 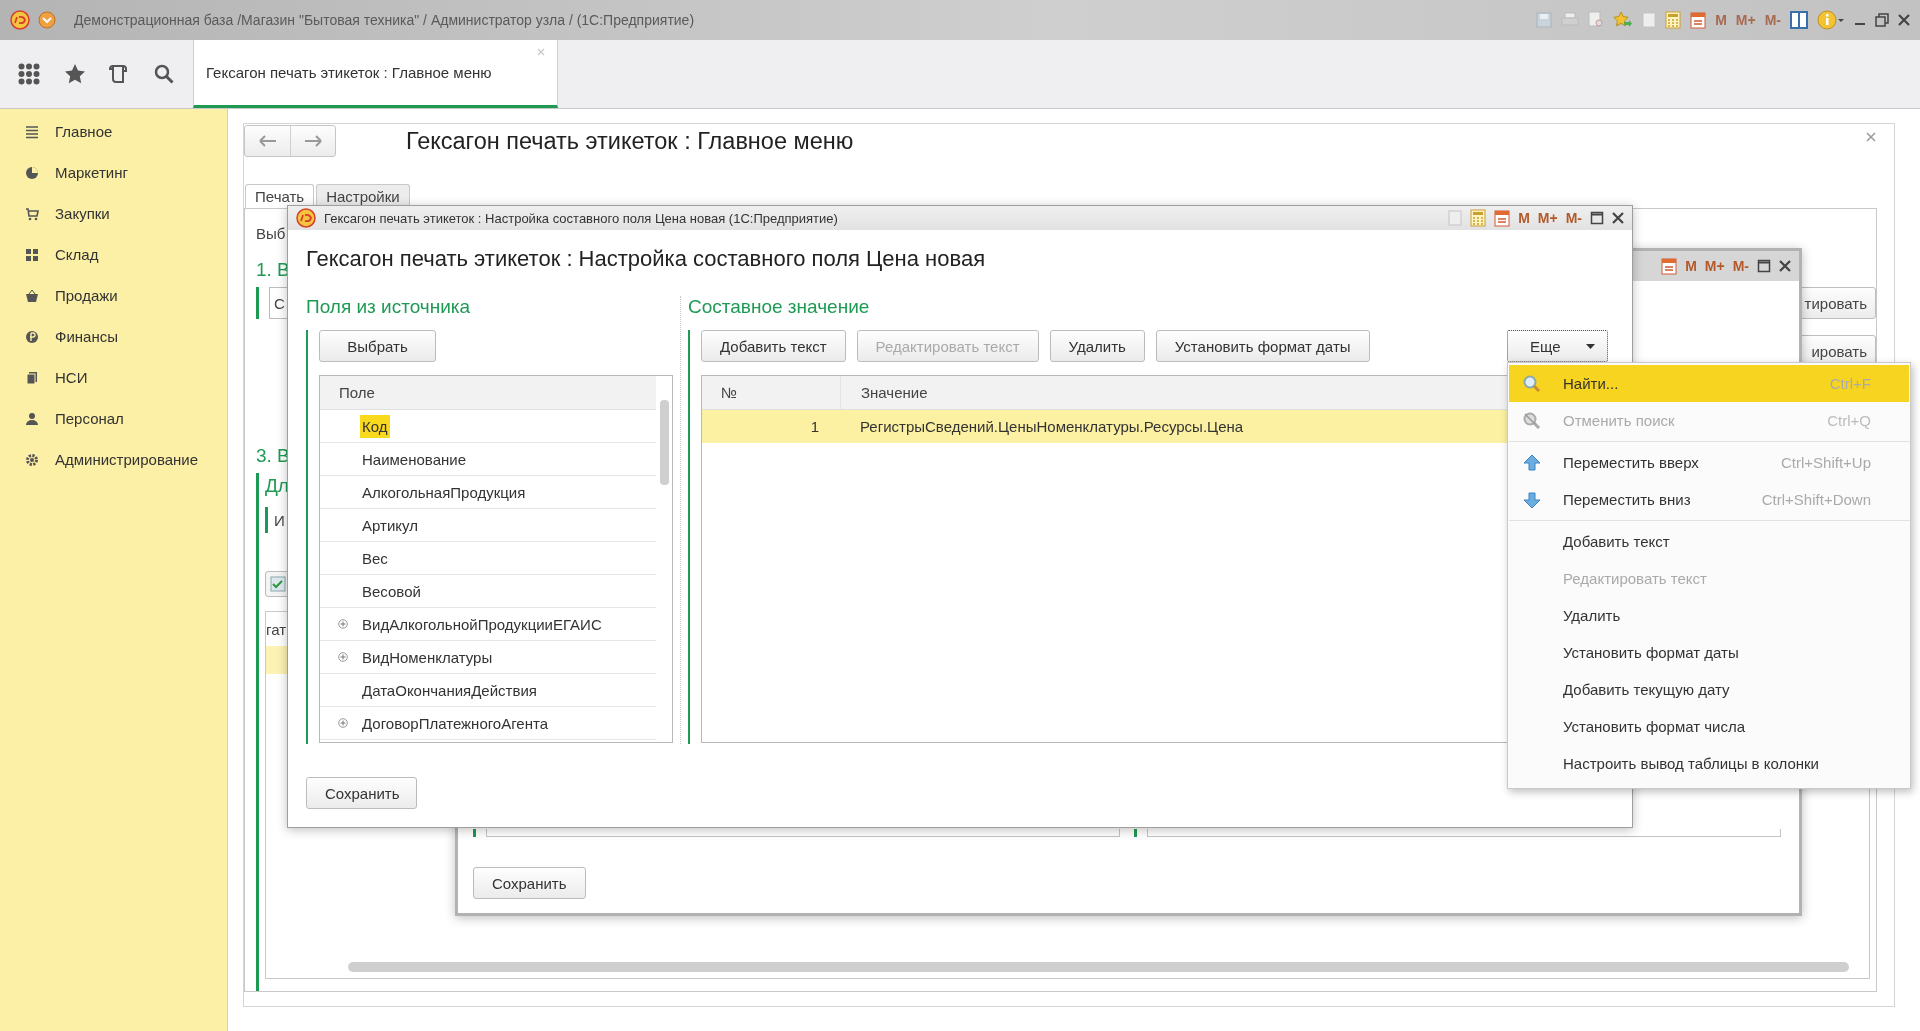 I want to click on tree-item: ДоговорПлатежногоАгента, so click(x=455, y=723).